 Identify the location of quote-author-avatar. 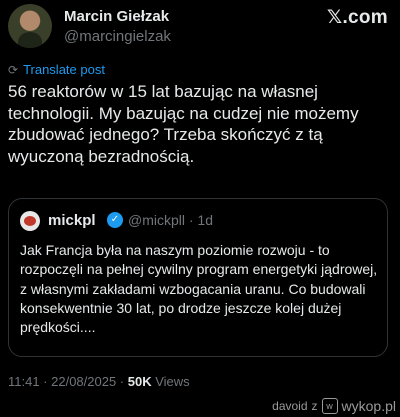
(30, 221).